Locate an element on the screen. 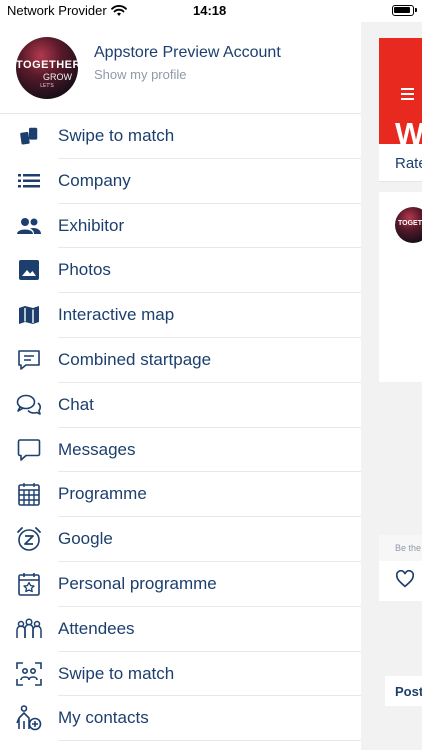 The width and height of the screenshot is (422, 750). post-button-label: Post is located at coordinates (408, 691).